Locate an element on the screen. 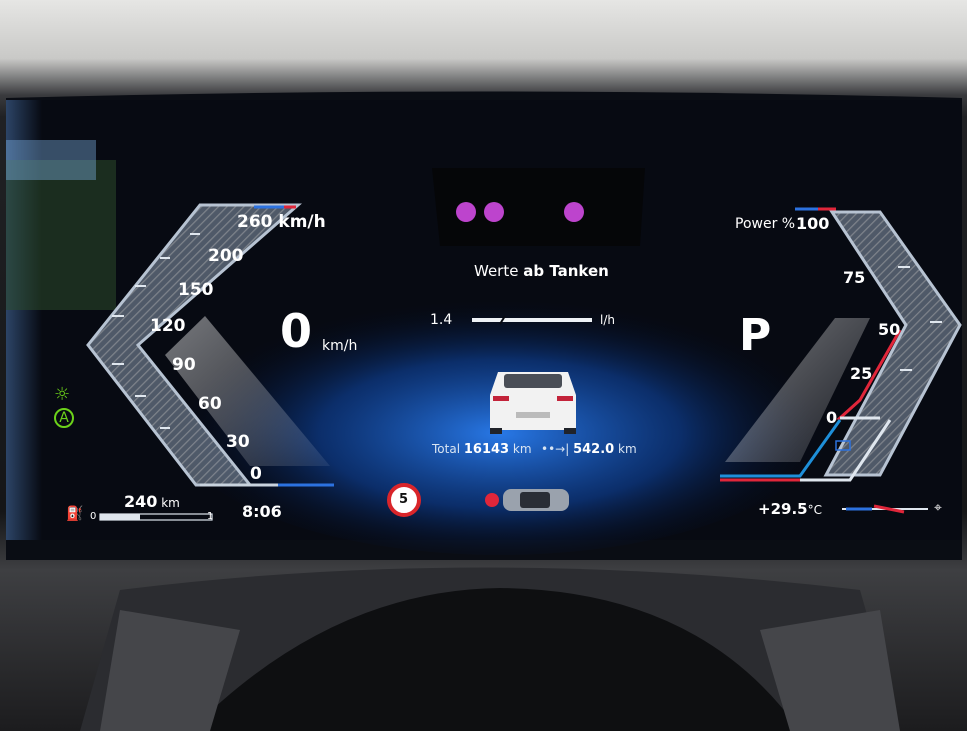 This screenshot has height=731, width=967. range-unit: km is located at coordinates (170, 503).